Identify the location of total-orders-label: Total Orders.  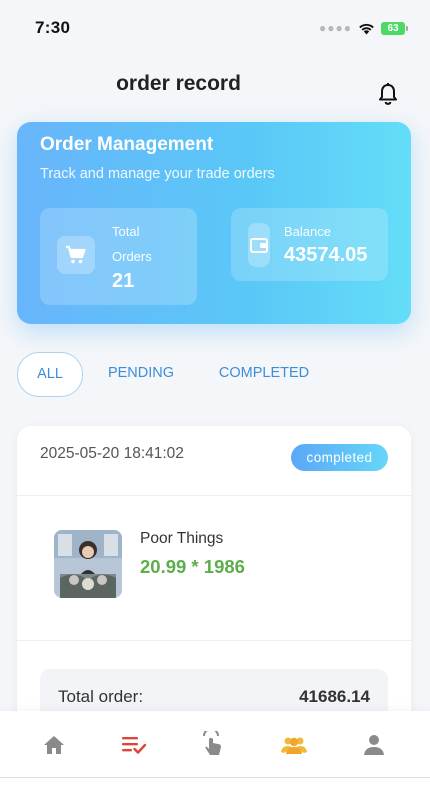
(132, 244).